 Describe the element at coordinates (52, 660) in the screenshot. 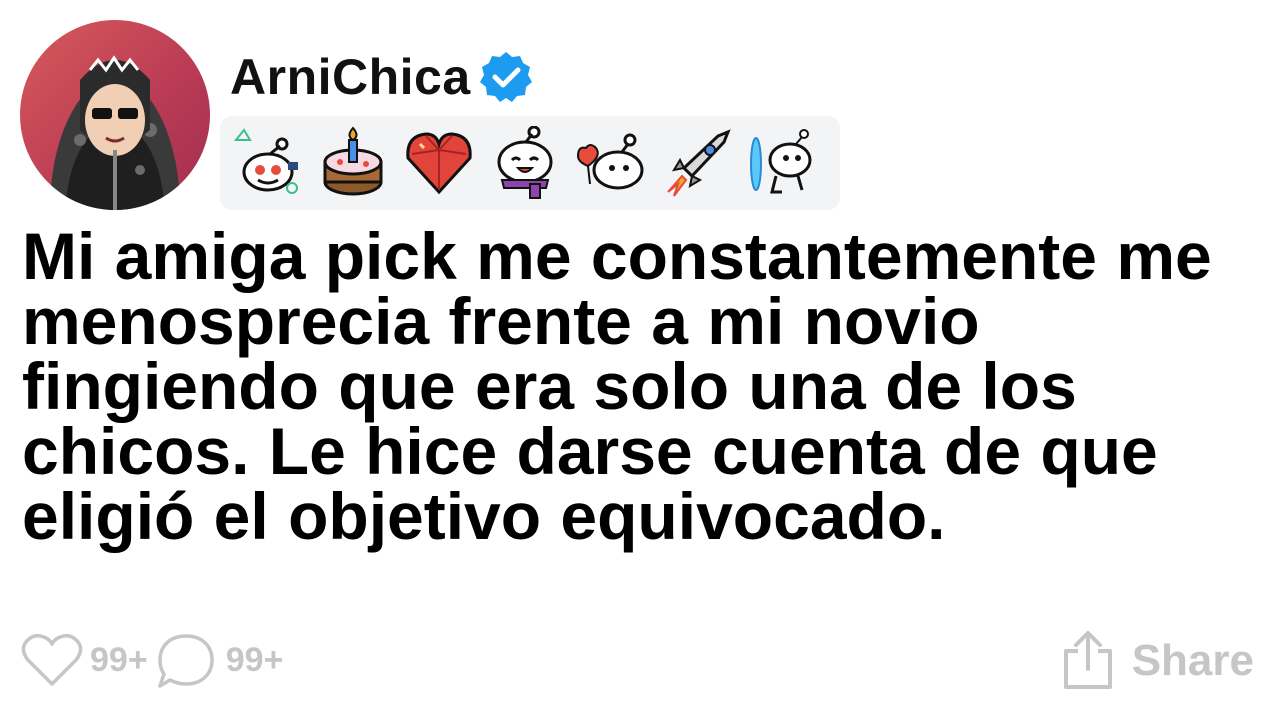

I see `heart-icon` at that location.